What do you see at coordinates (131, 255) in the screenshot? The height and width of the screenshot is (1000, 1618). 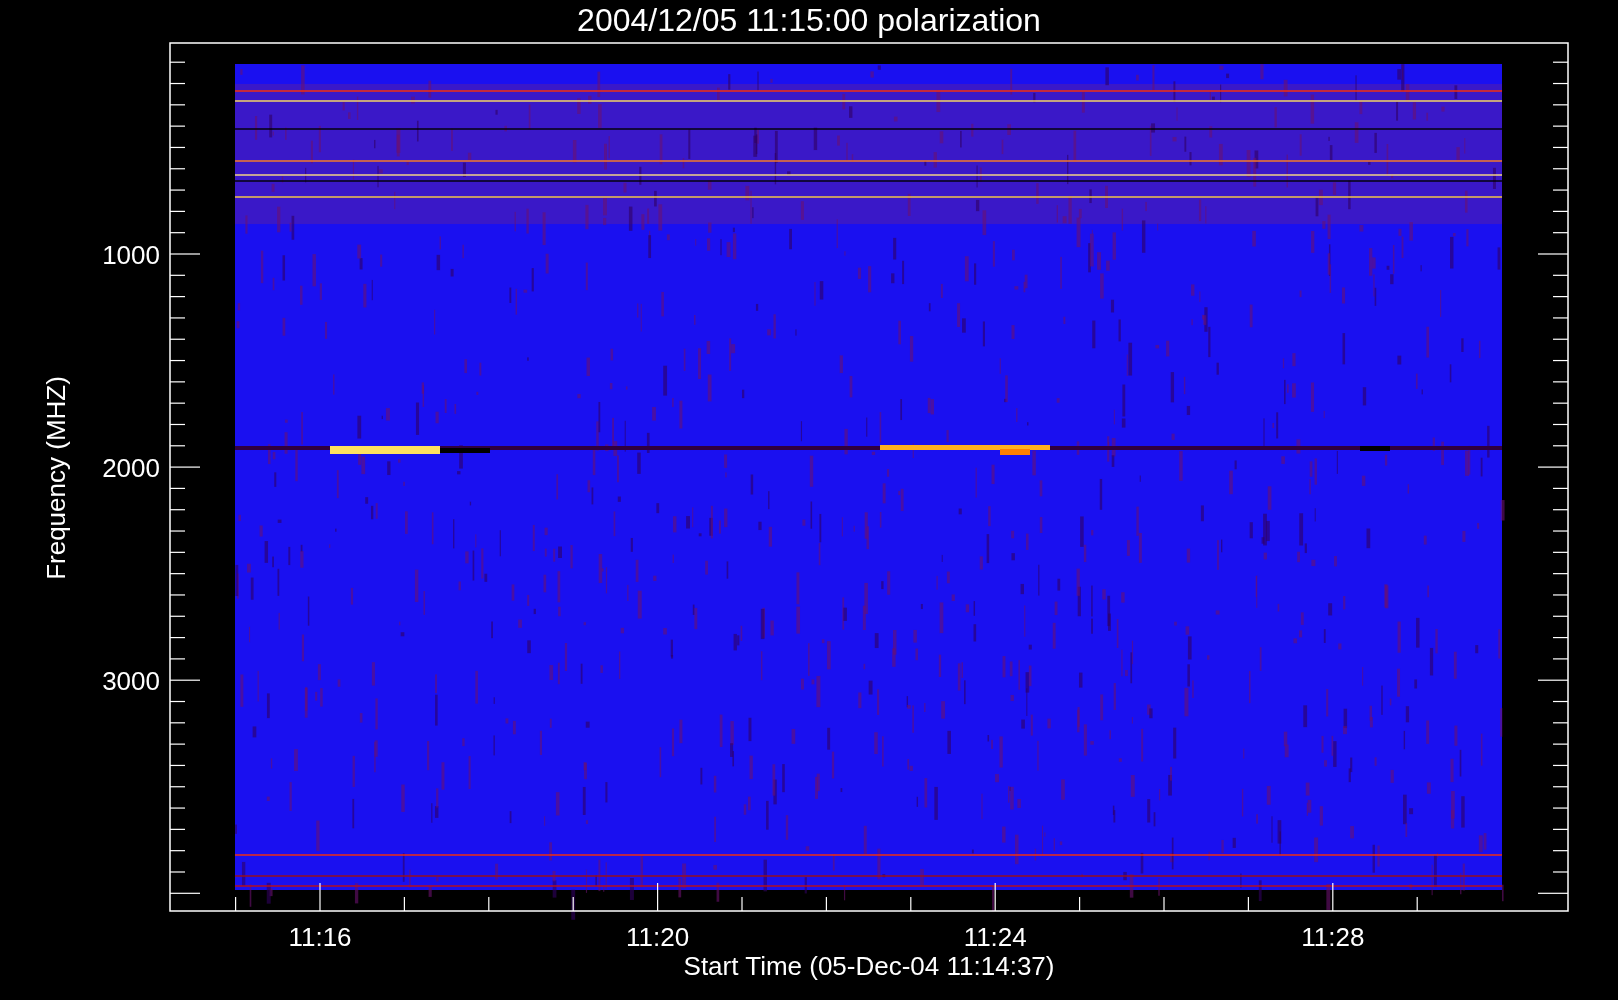 I see `tick-label: 1000` at bounding box center [131, 255].